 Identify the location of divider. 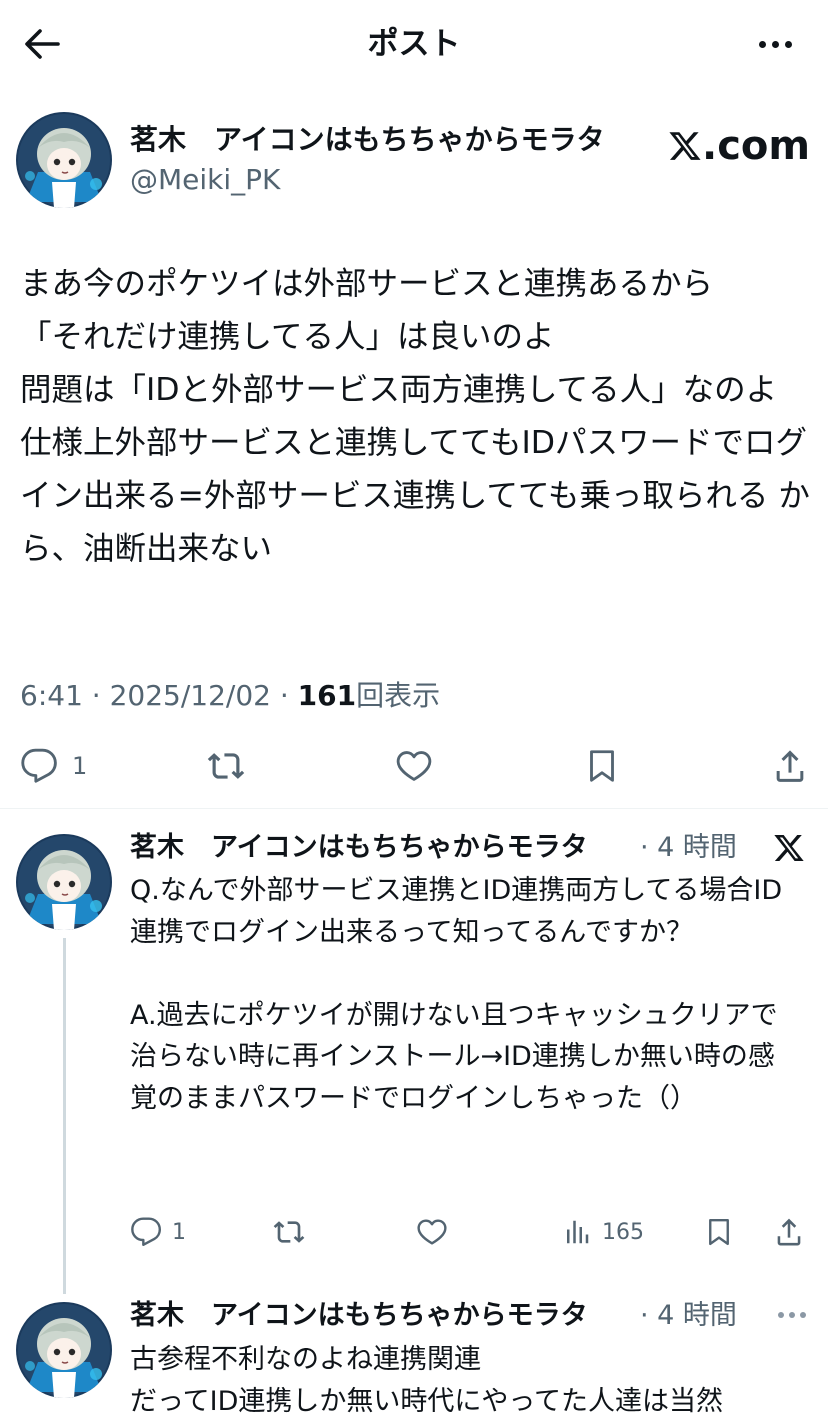
(414, 808).